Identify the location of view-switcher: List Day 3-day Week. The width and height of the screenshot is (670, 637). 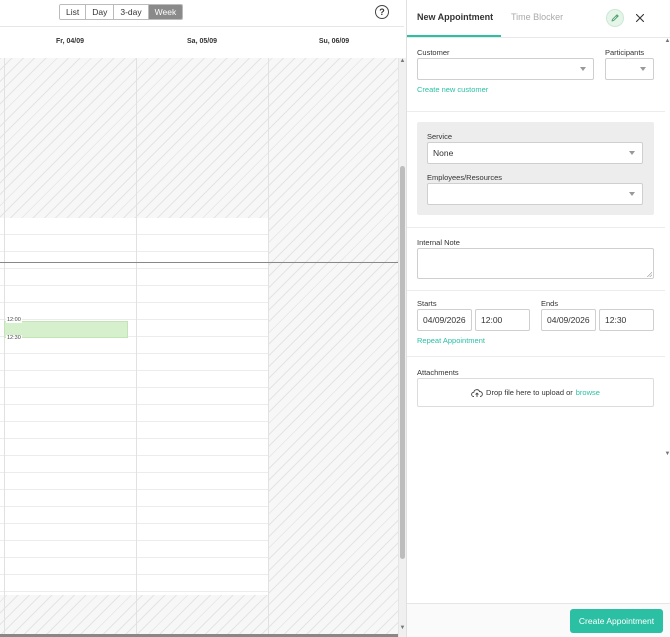
(121, 12).